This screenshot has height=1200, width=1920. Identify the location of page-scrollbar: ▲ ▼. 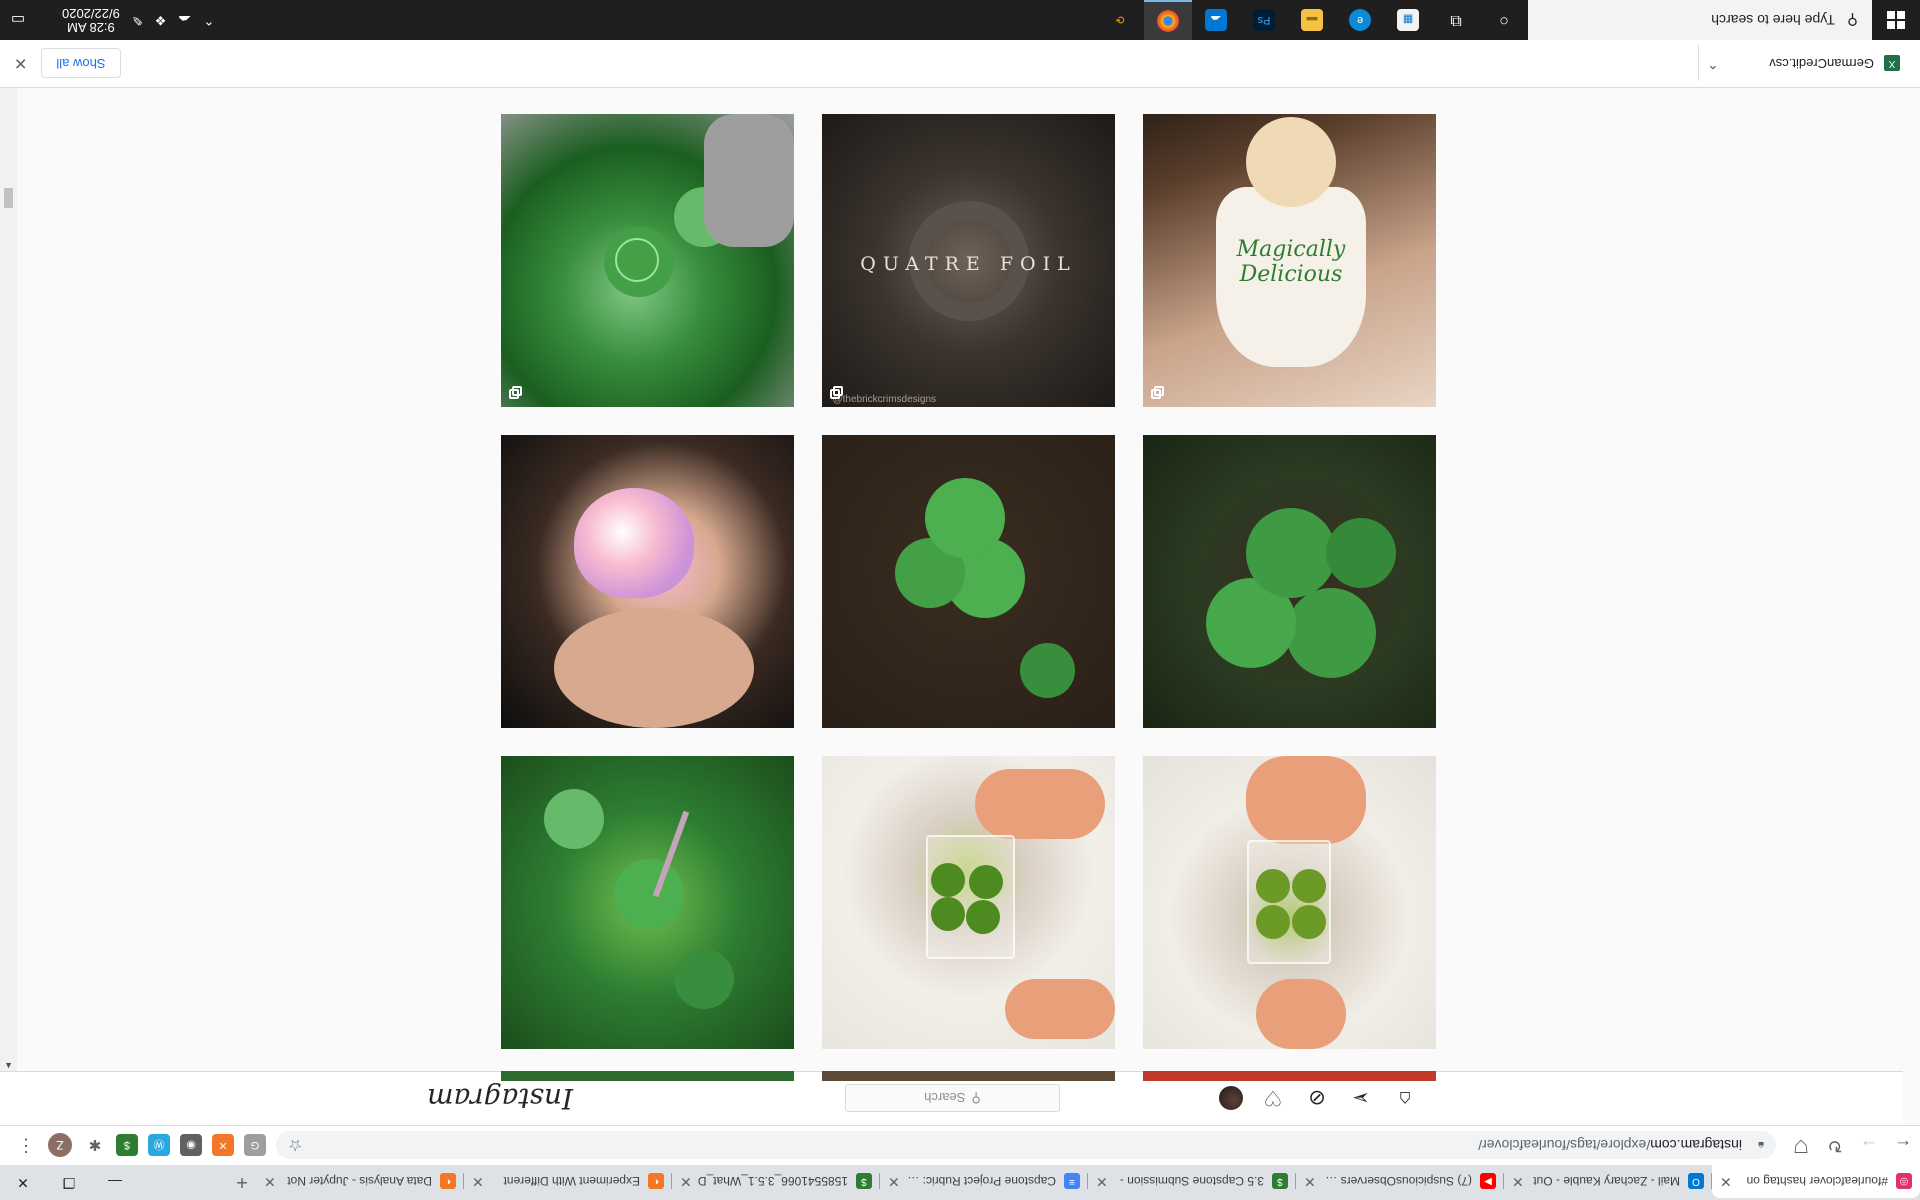
(8, 555).